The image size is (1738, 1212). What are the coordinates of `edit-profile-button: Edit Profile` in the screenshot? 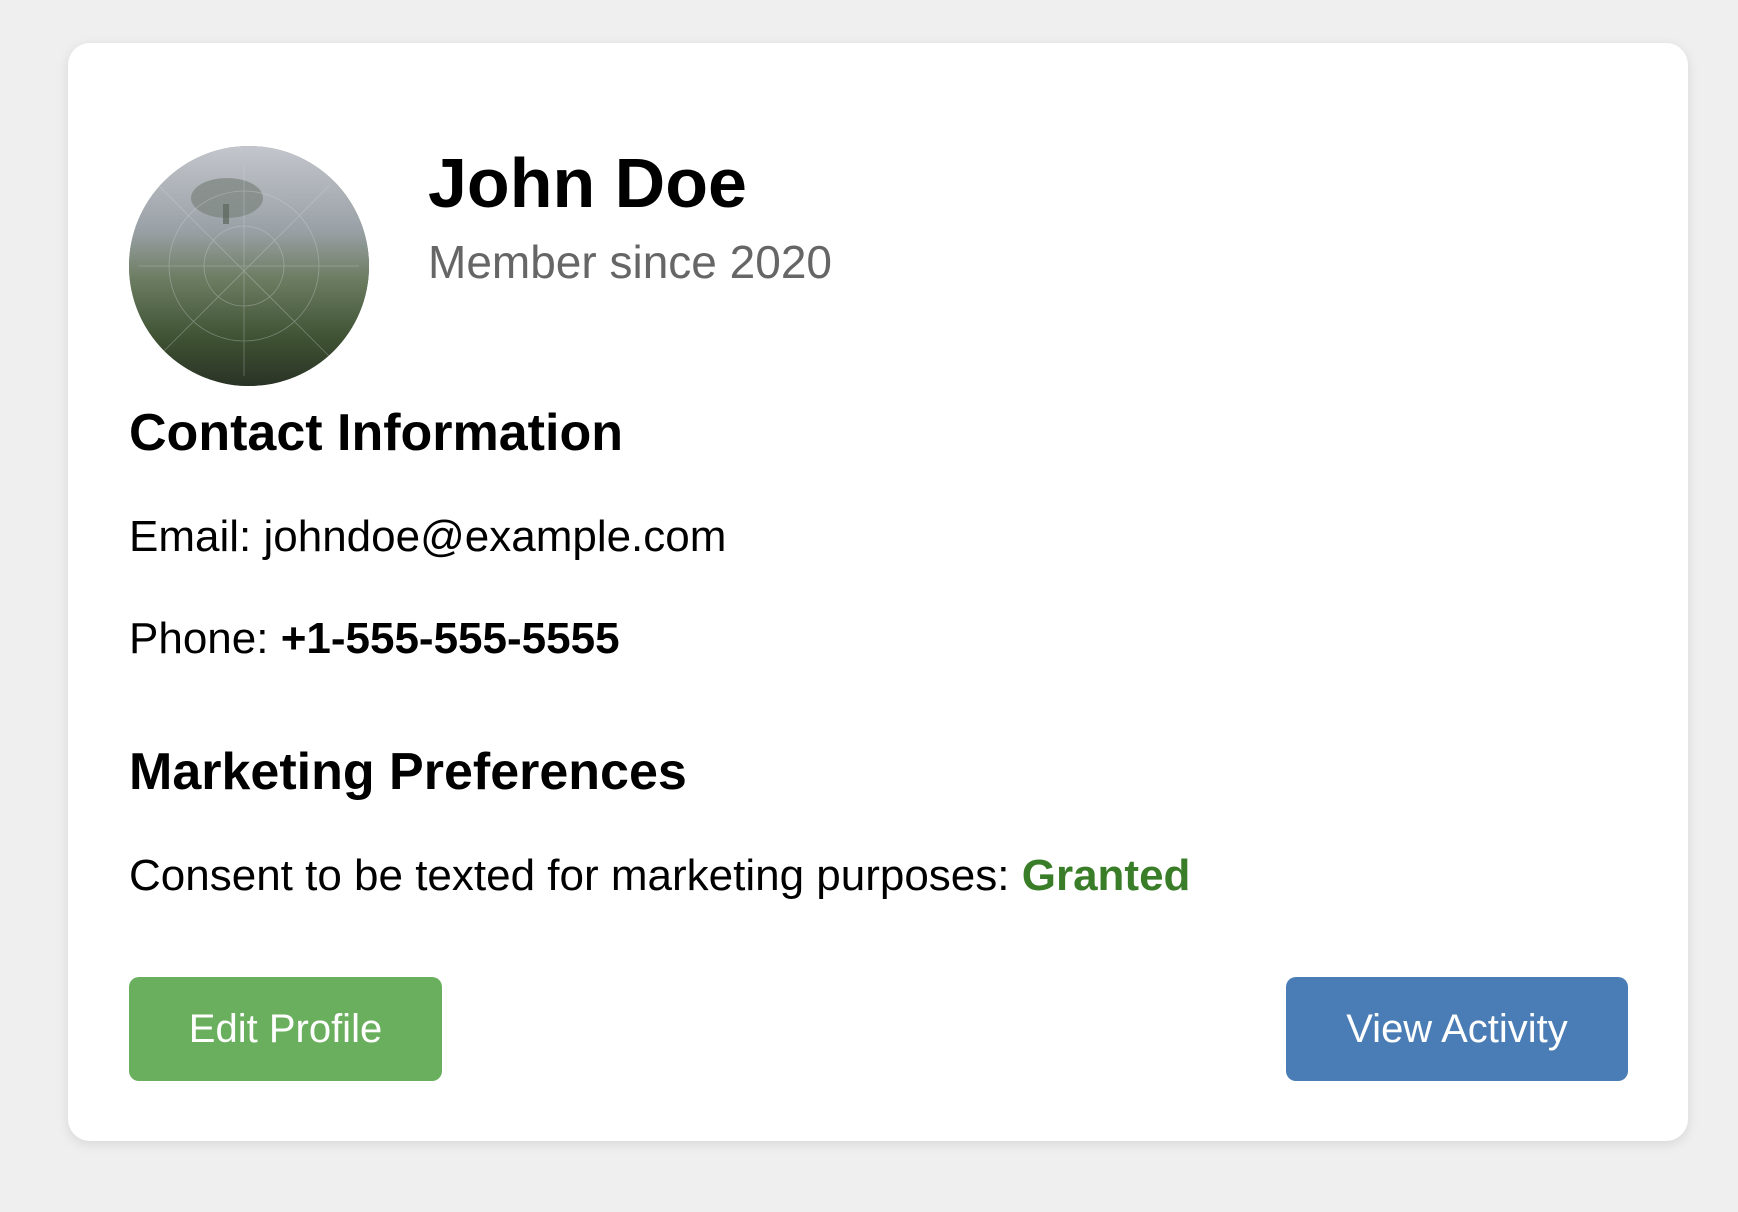 It's located at (285, 1029).